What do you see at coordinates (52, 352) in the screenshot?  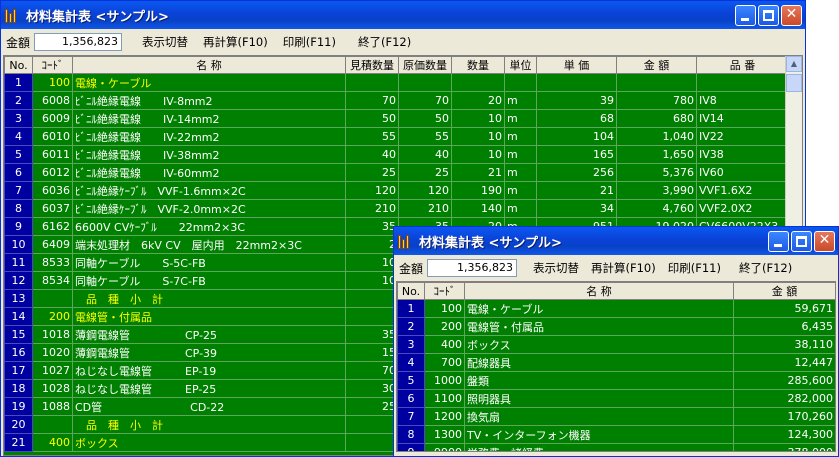 I see `cell-code: 1020` at bounding box center [52, 352].